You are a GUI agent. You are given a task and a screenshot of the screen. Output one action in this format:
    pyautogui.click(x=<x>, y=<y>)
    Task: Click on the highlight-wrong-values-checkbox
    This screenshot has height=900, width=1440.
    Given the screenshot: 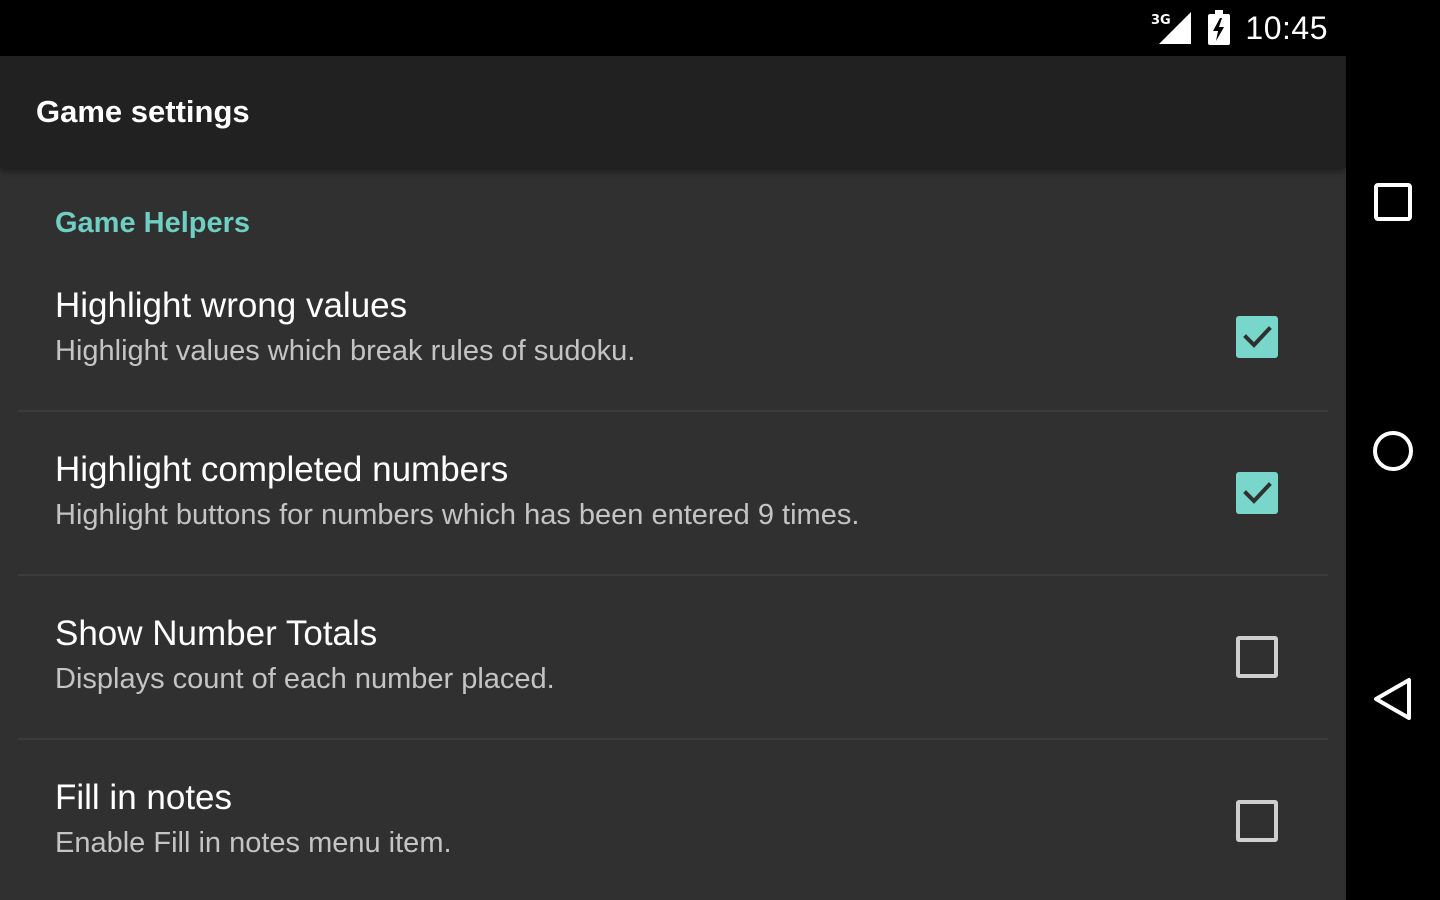 What is the action you would take?
    pyautogui.click(x=1257, y=337)
    